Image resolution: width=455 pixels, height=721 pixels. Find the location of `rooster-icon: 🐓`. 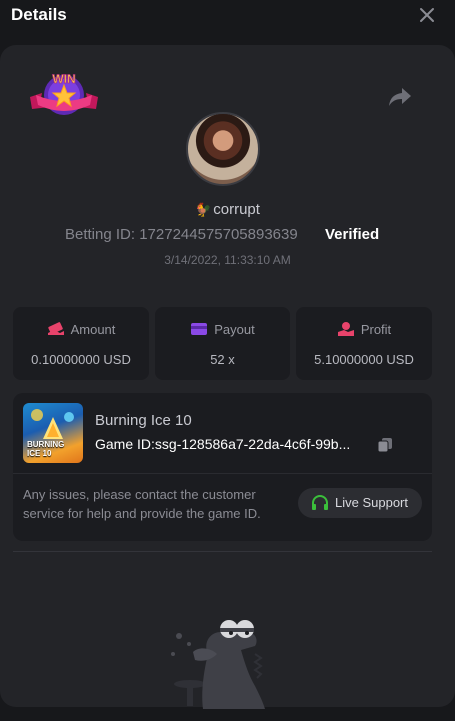

rooster-icon: 🐓 is located at coordinates (203, 209).